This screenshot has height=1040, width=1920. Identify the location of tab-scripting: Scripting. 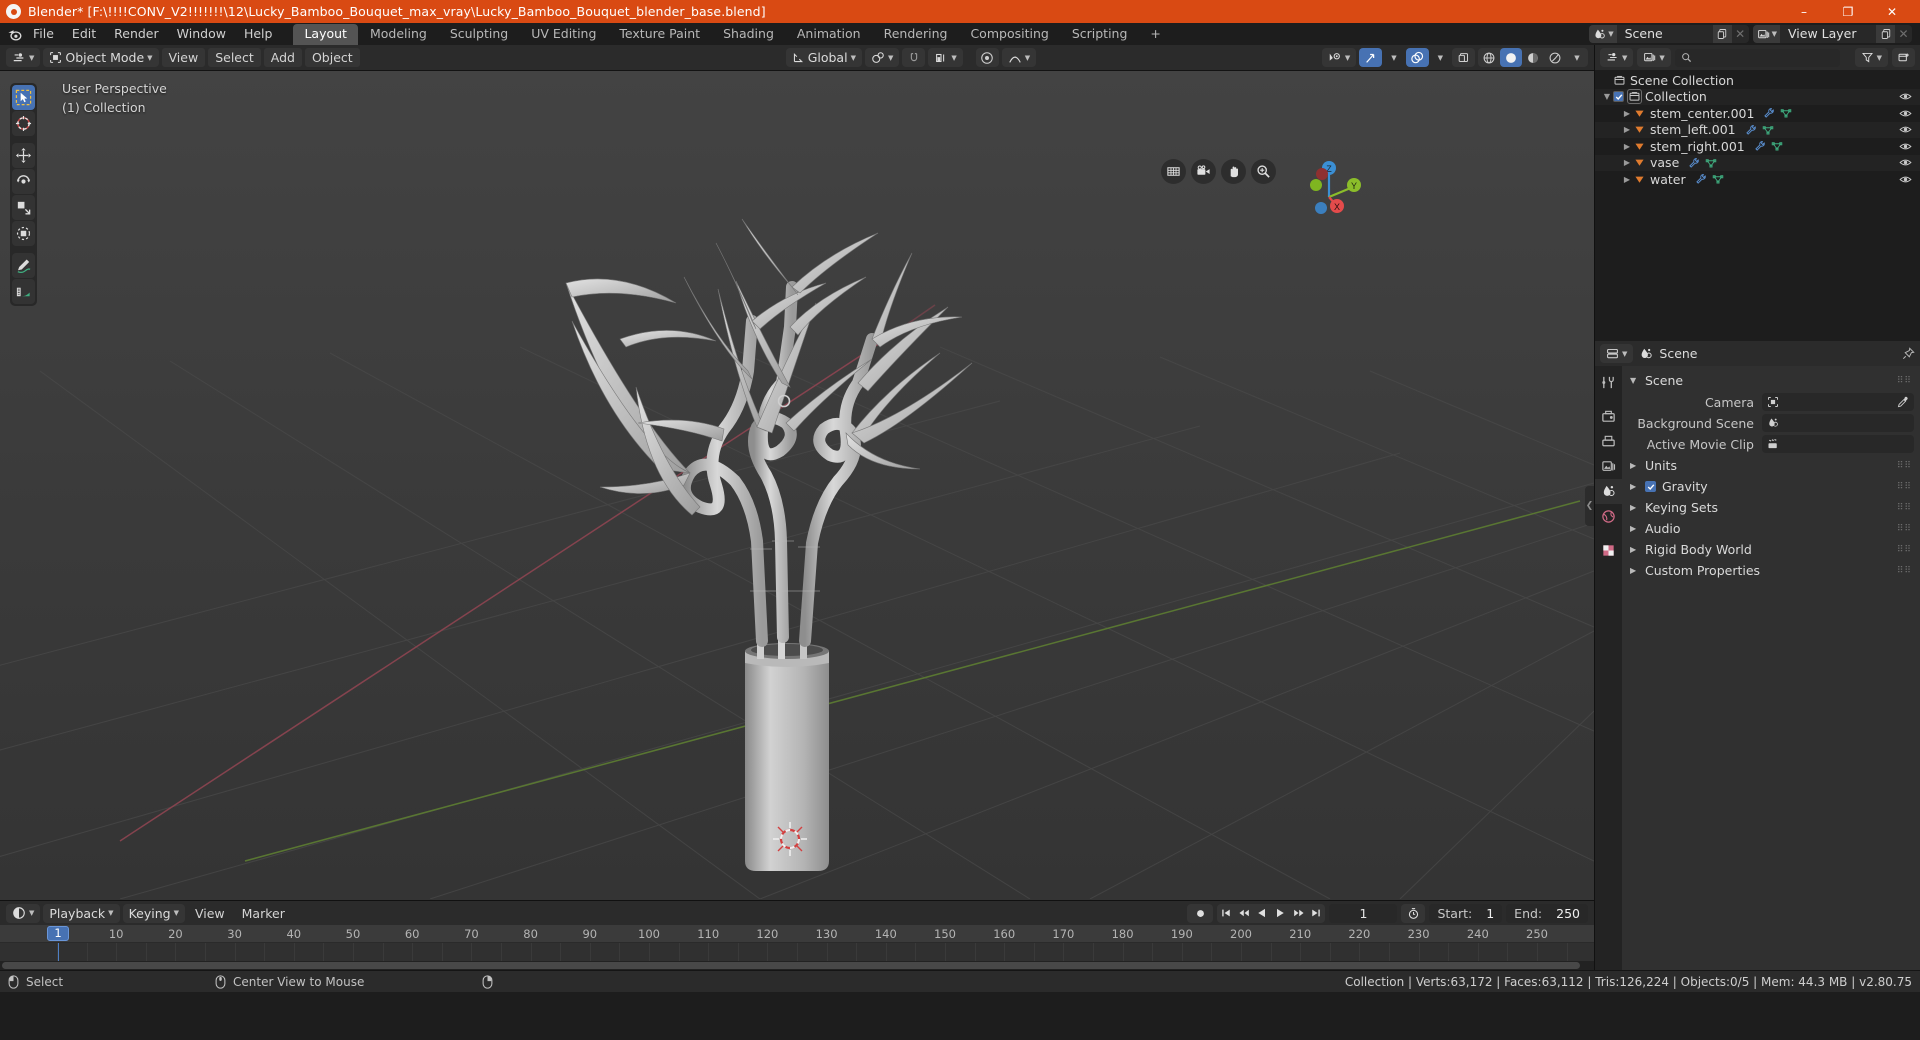
(1100, 34).